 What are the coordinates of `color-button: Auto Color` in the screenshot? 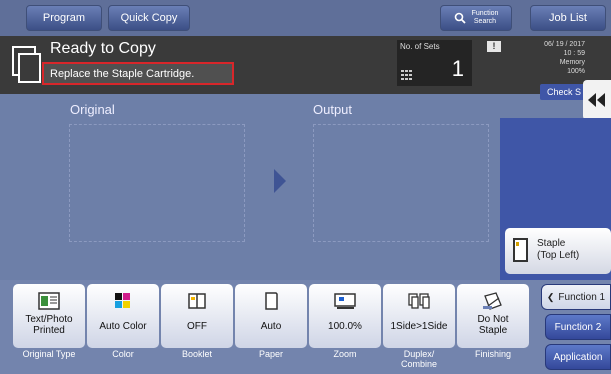 It's located at (123, 316).